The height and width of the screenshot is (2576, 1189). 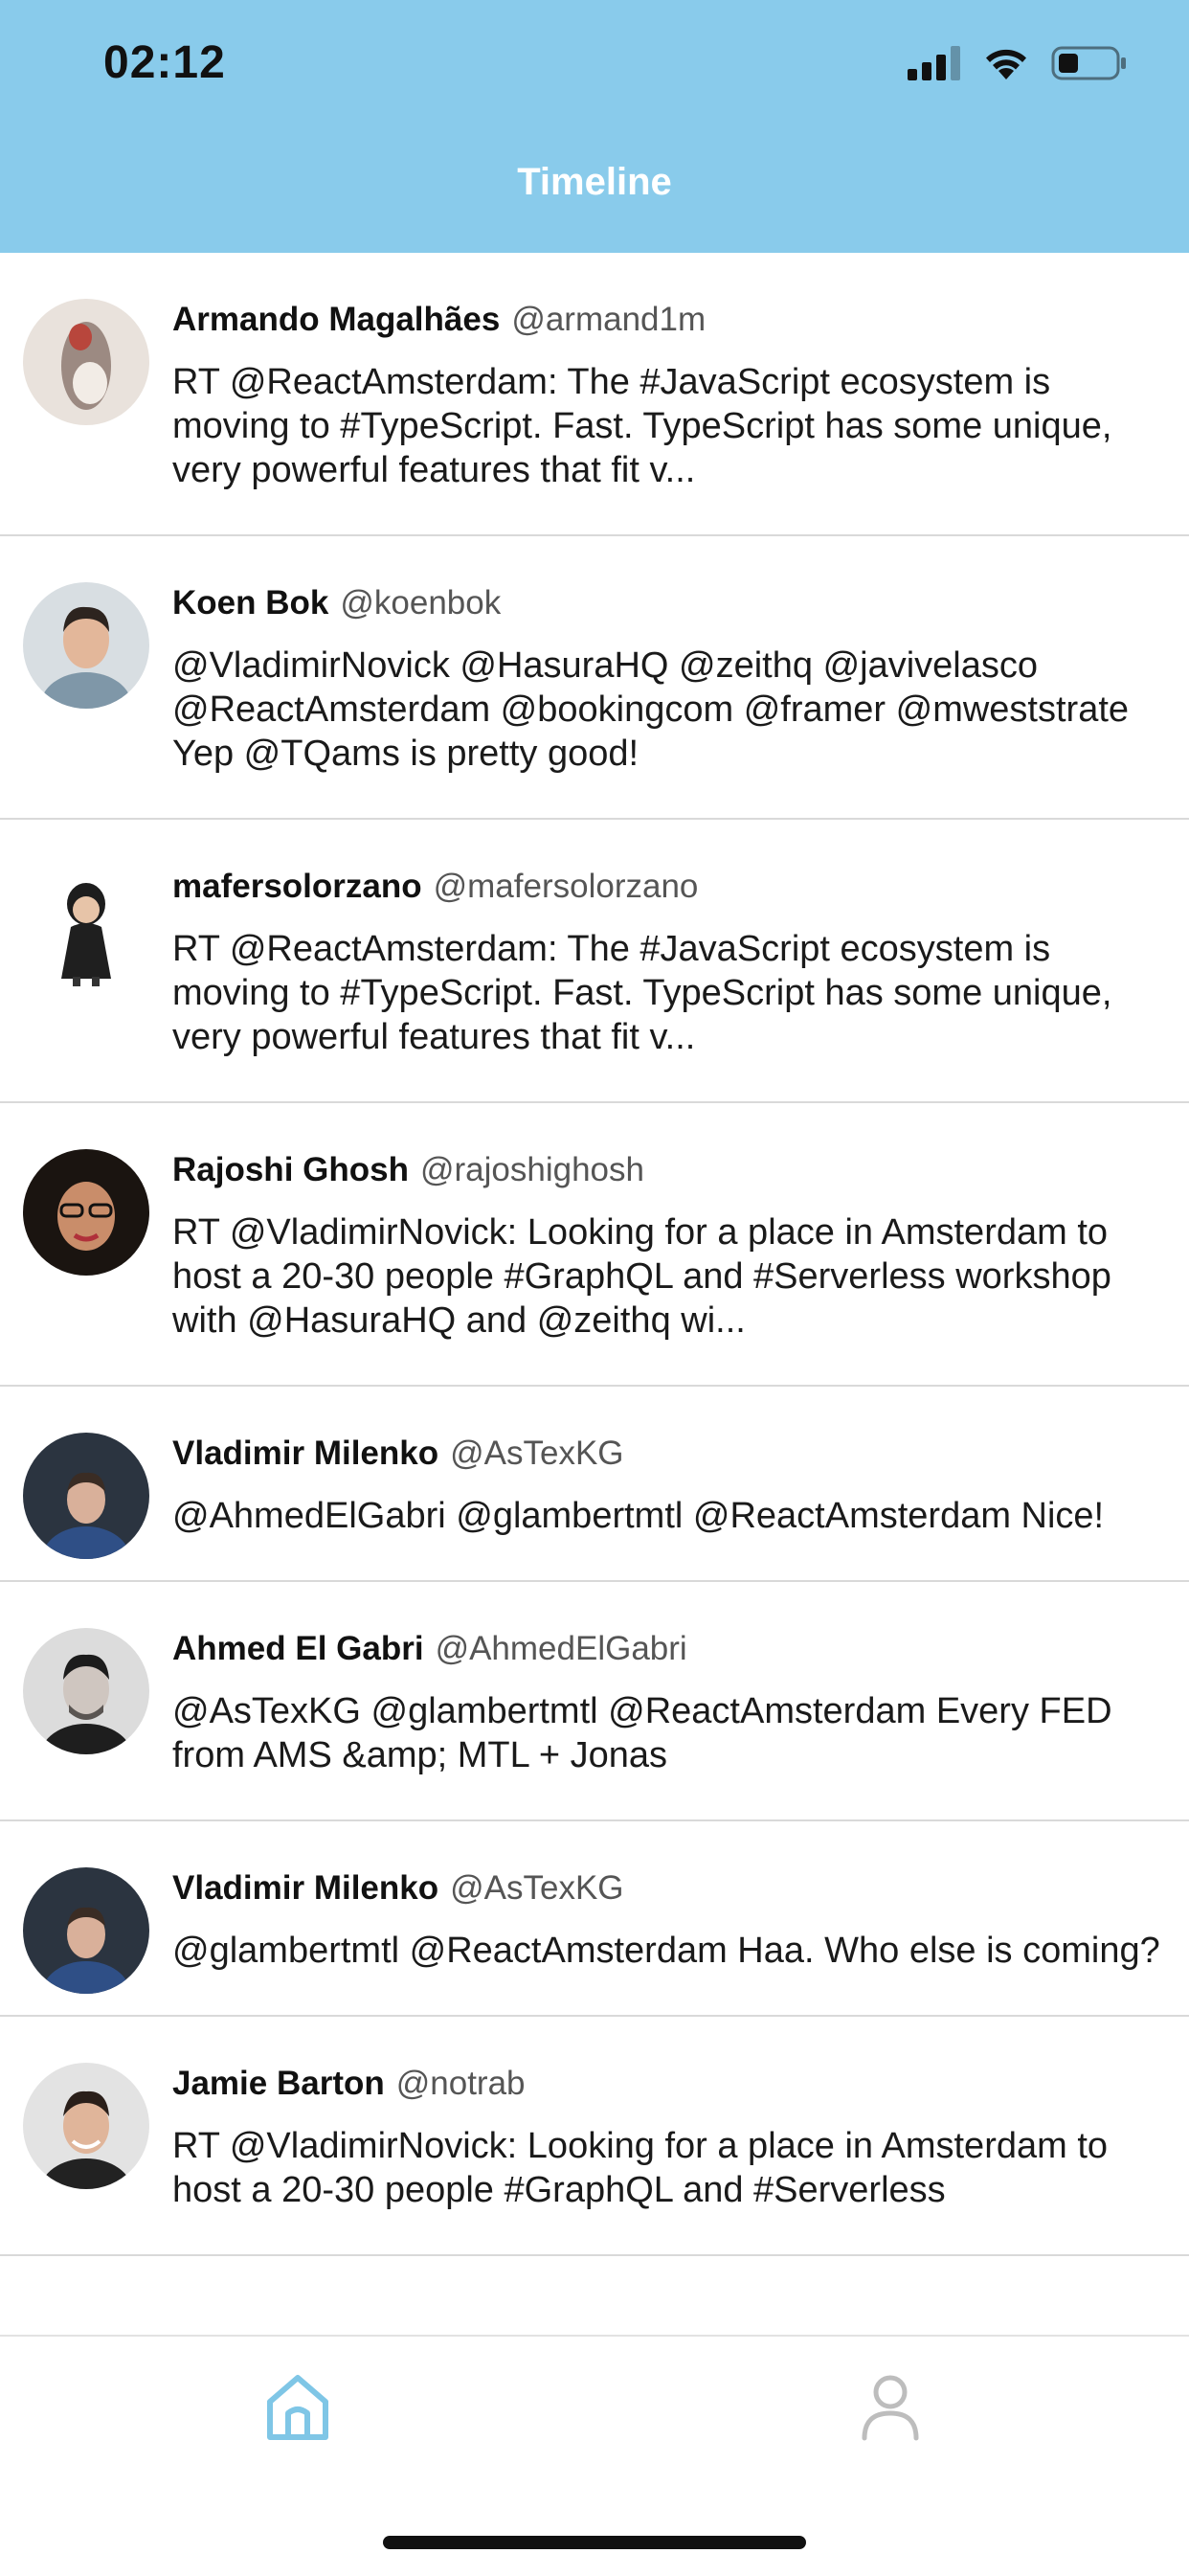 What do you see at coordinates (609, 319) in the screenshot?
I see `tweet-handle: @armand1m` at bounding box center [609, 319].